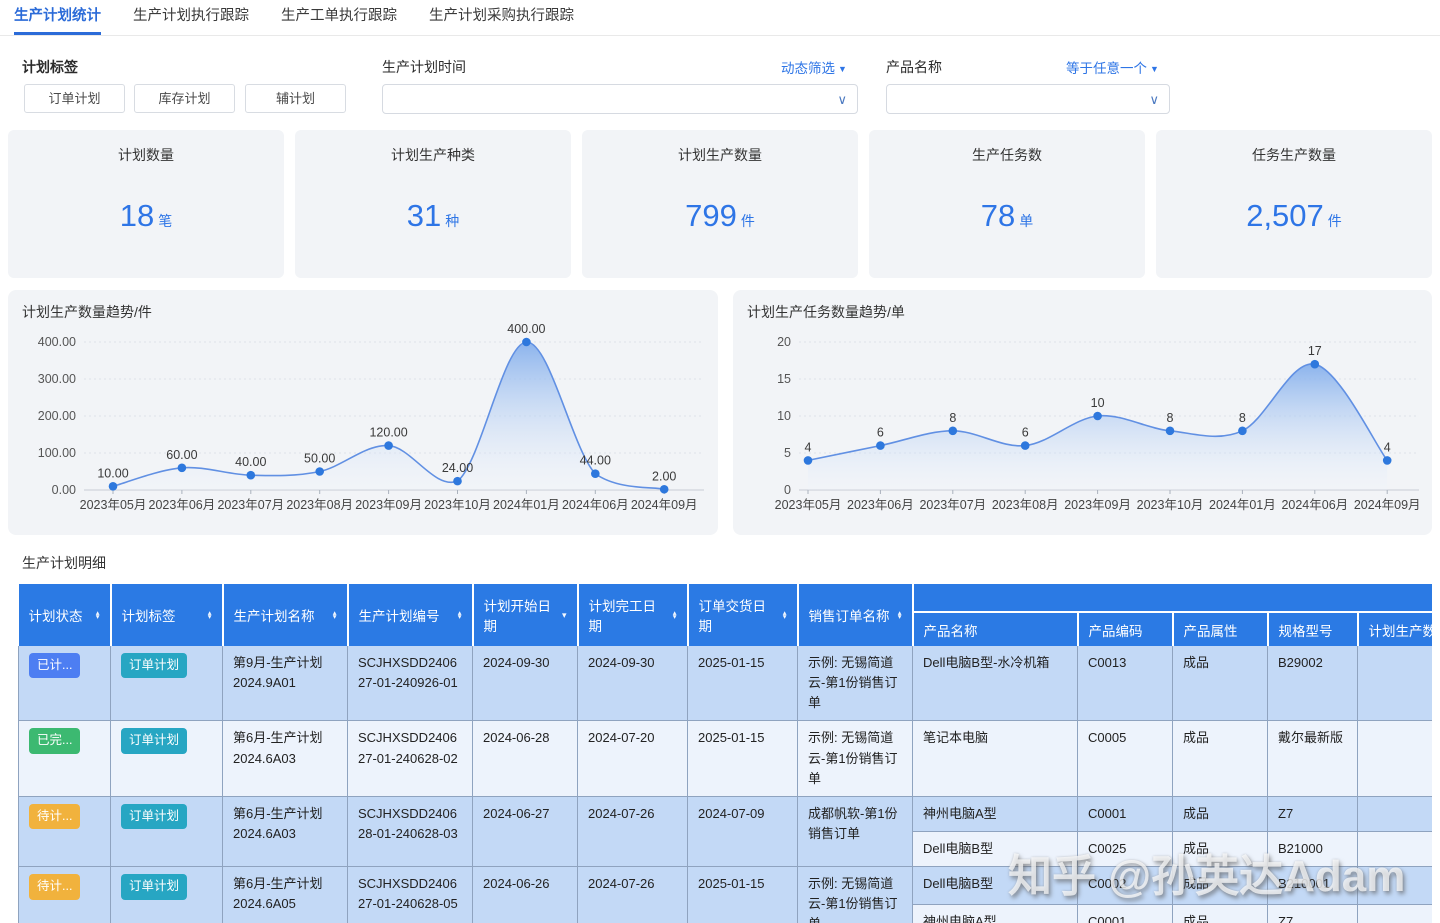  Describe the element at coordinates (339, 19) in the screenshot. I see `tab-workorder-execution-tracking: 生产工单执行跟踪` at that location.